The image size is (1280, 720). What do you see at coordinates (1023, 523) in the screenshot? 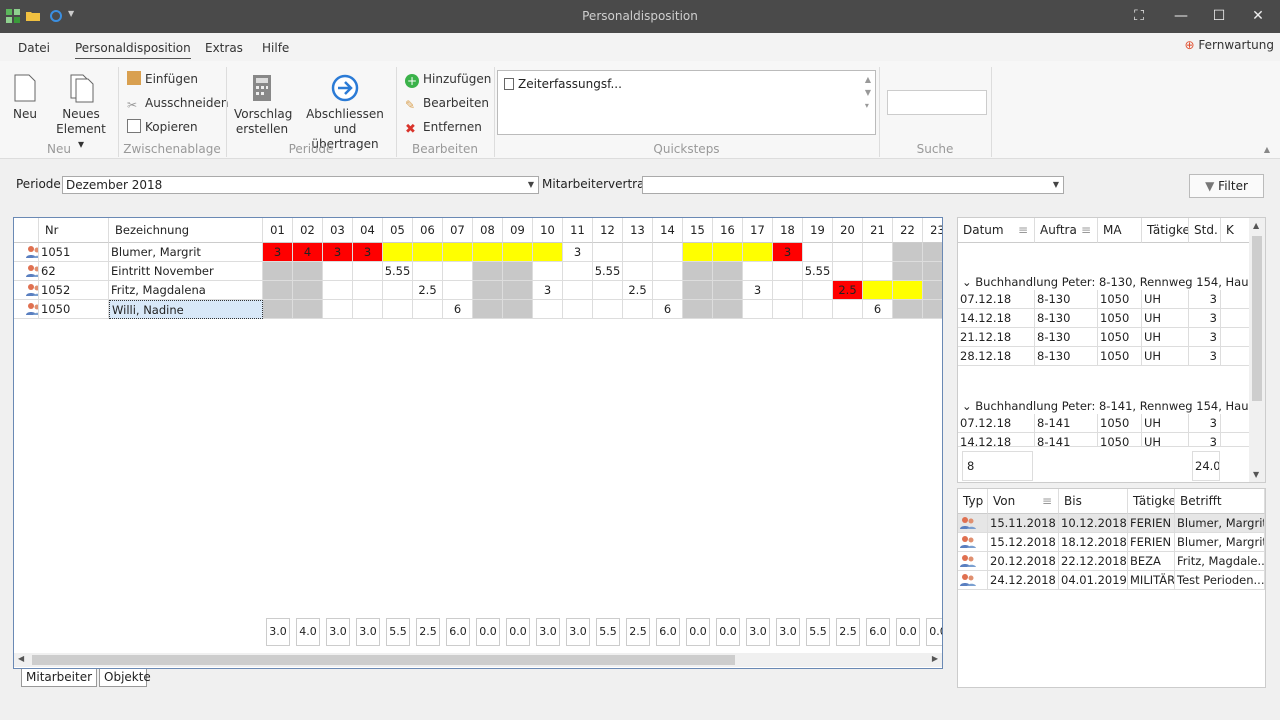
I see `abwesenheit-cell: 15.11.2018` at bounding box center [1023, 523].